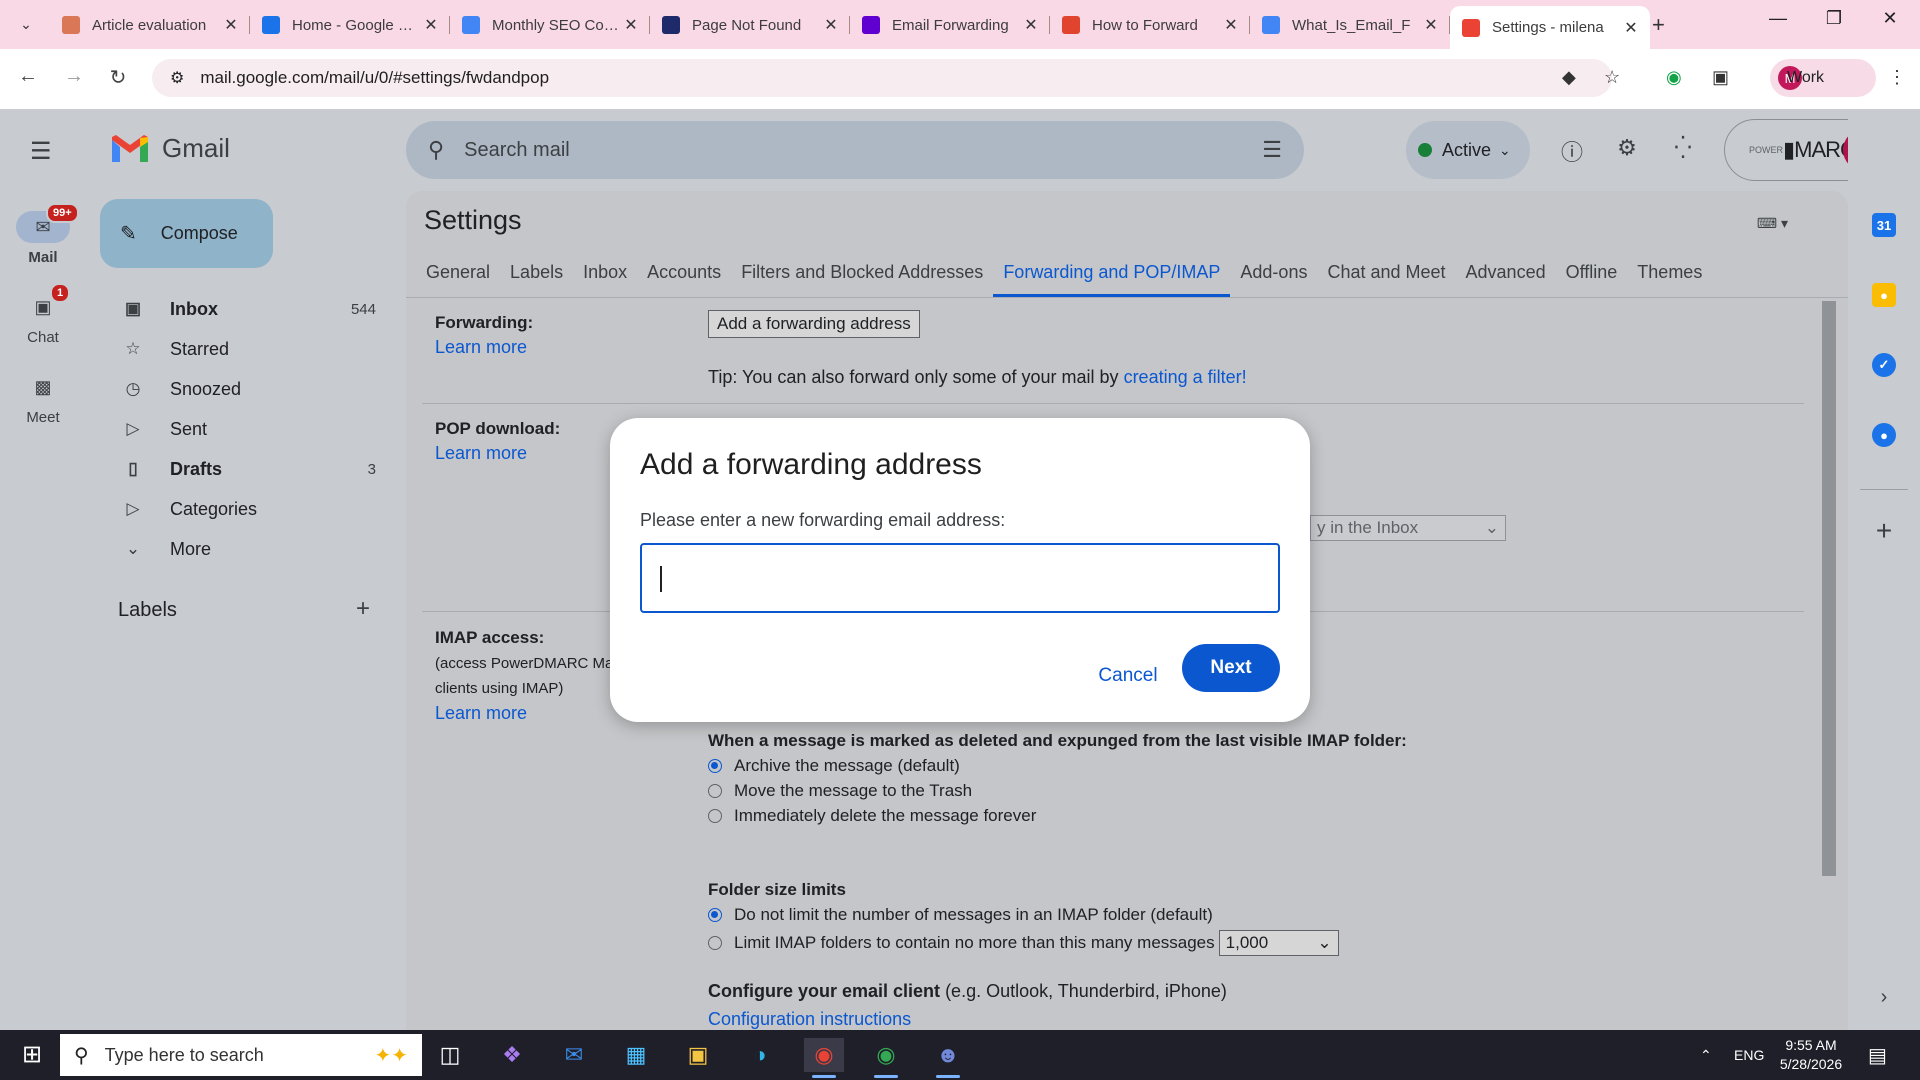 The width and height of the screenshot is (1920, 1080). Describe the element at coordinates (550, 25) in the screenshot. I see `browser-tab: Monthly SEO Content✕` at that location.